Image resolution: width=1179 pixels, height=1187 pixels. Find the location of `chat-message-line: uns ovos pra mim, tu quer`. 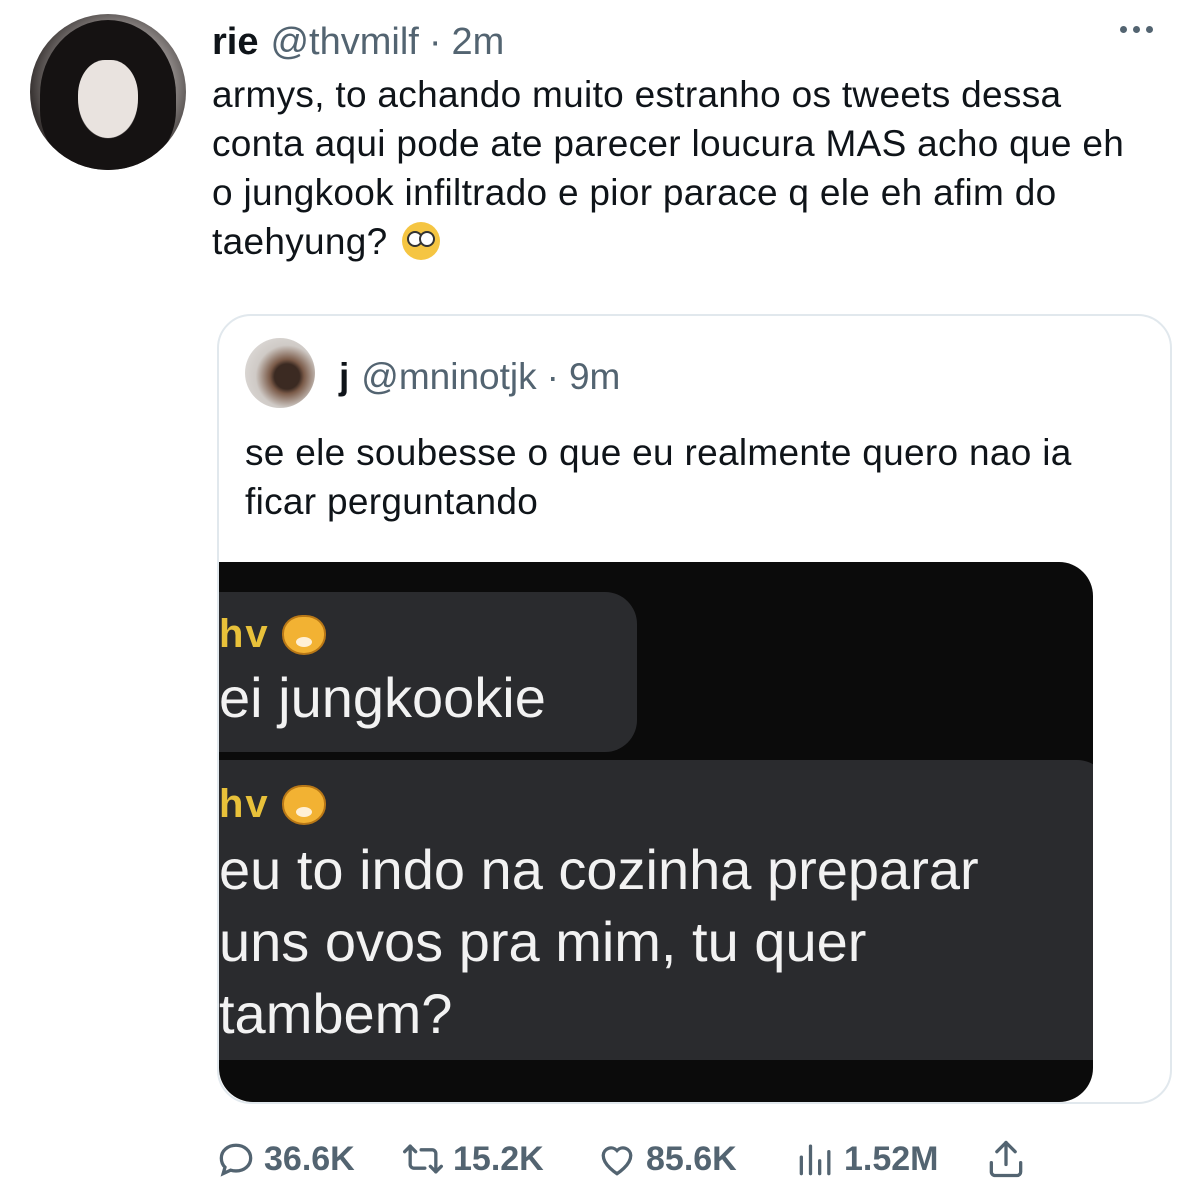

chat-message-line: uns ovos pra mim, tu quer is located at coordinates (543, 941).